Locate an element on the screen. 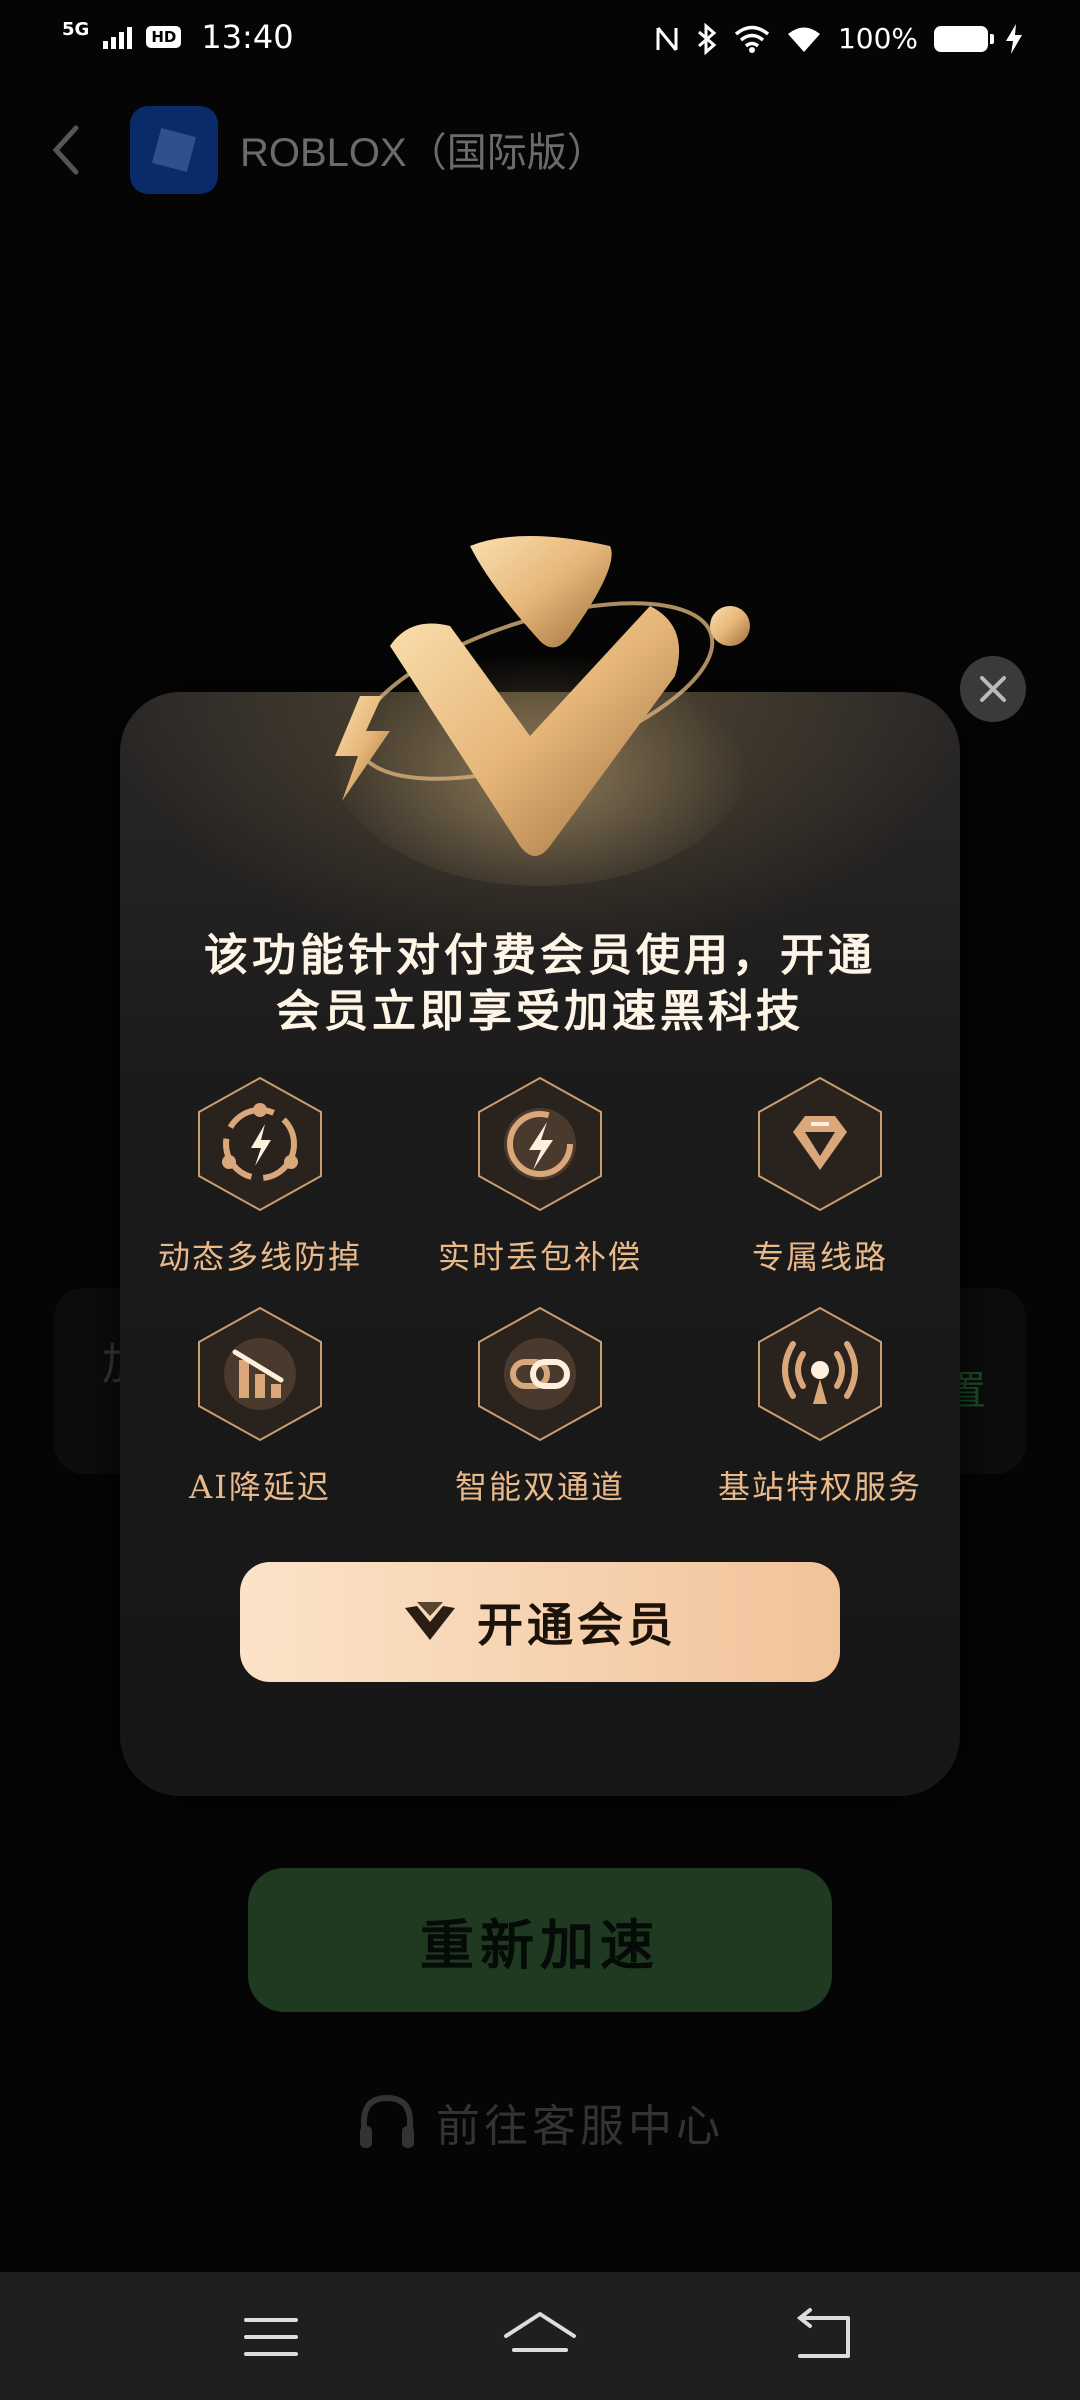  home-icon is located at coordinates (540, 2337).